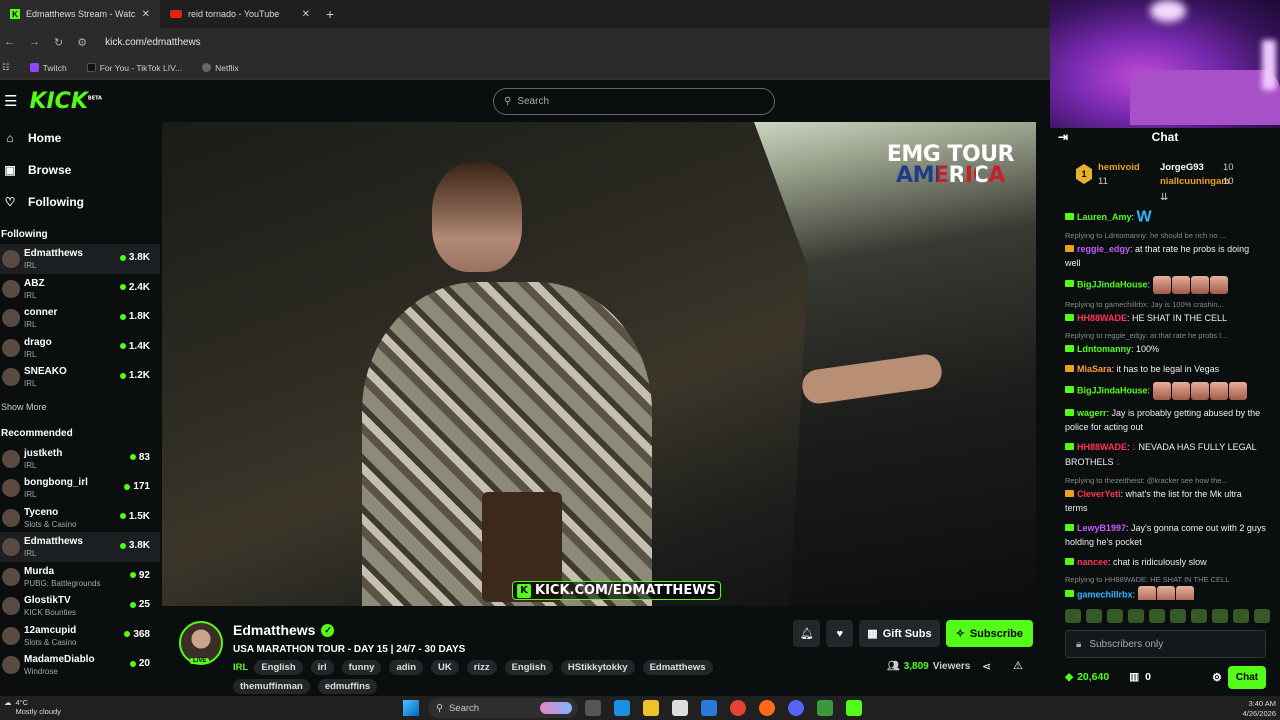 This screenshot has height=720, width=1280. I want to click on subscribe-button: ✧ Subscribe, so click(989, 633).